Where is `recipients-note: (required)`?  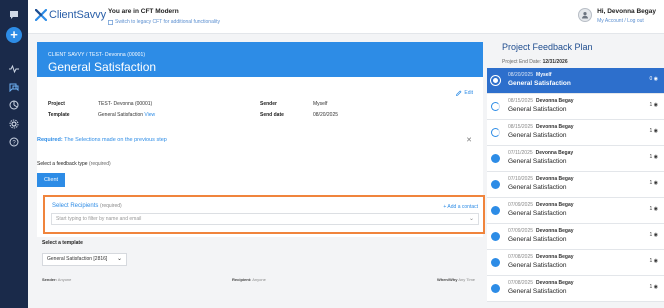 recipients-note: (required) is located at coordinates (111, 206).